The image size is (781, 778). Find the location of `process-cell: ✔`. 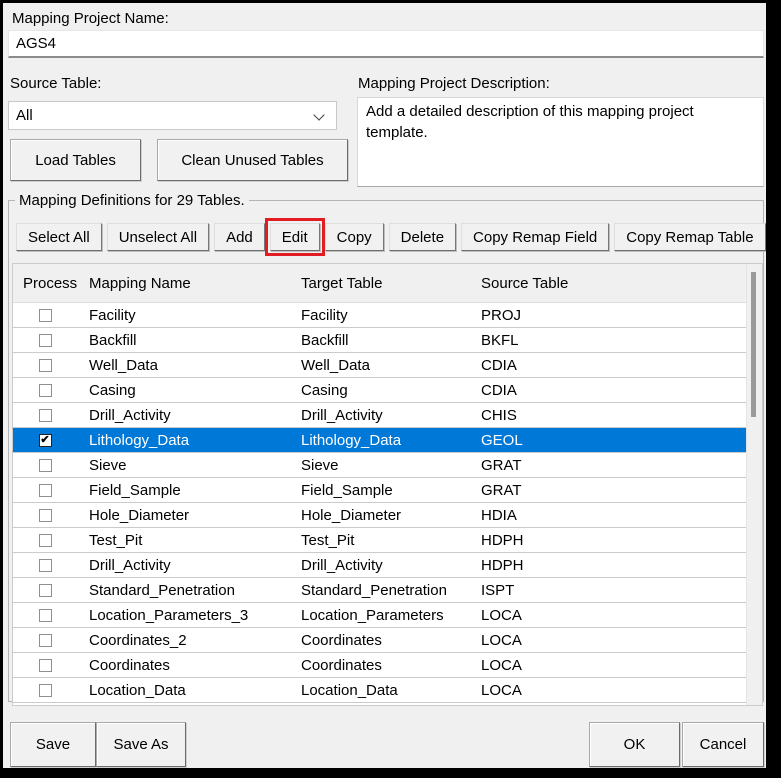

process-cell: ✔ is located at coordinates (45, 440).